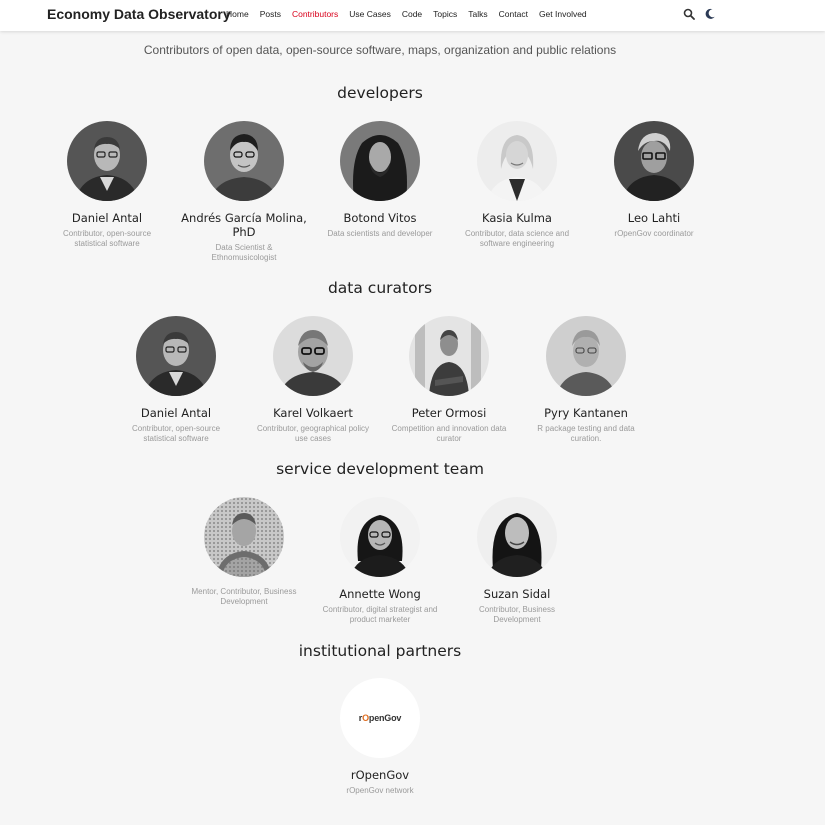  I want to click on person-name: Leo Lahti, so click(654, 218).